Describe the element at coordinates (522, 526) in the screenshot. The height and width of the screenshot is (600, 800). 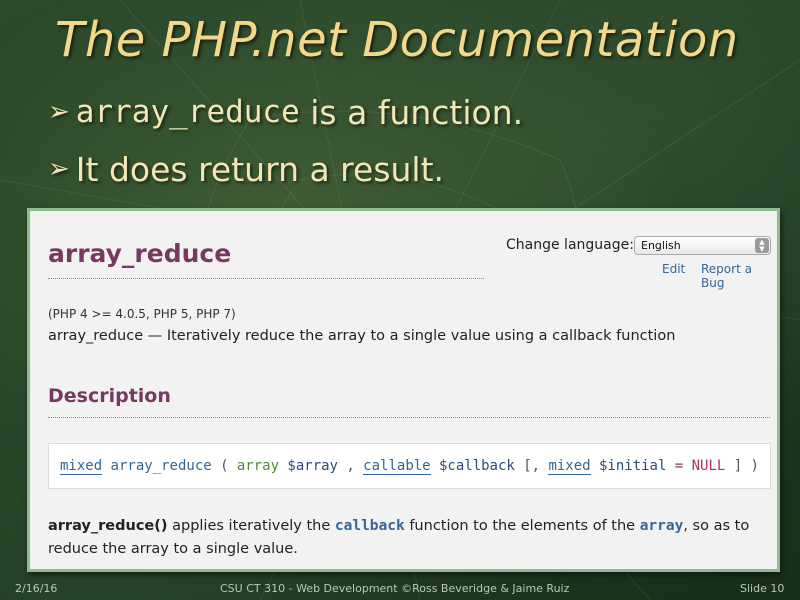
I see `para-text: function to the elements of the` at that location.